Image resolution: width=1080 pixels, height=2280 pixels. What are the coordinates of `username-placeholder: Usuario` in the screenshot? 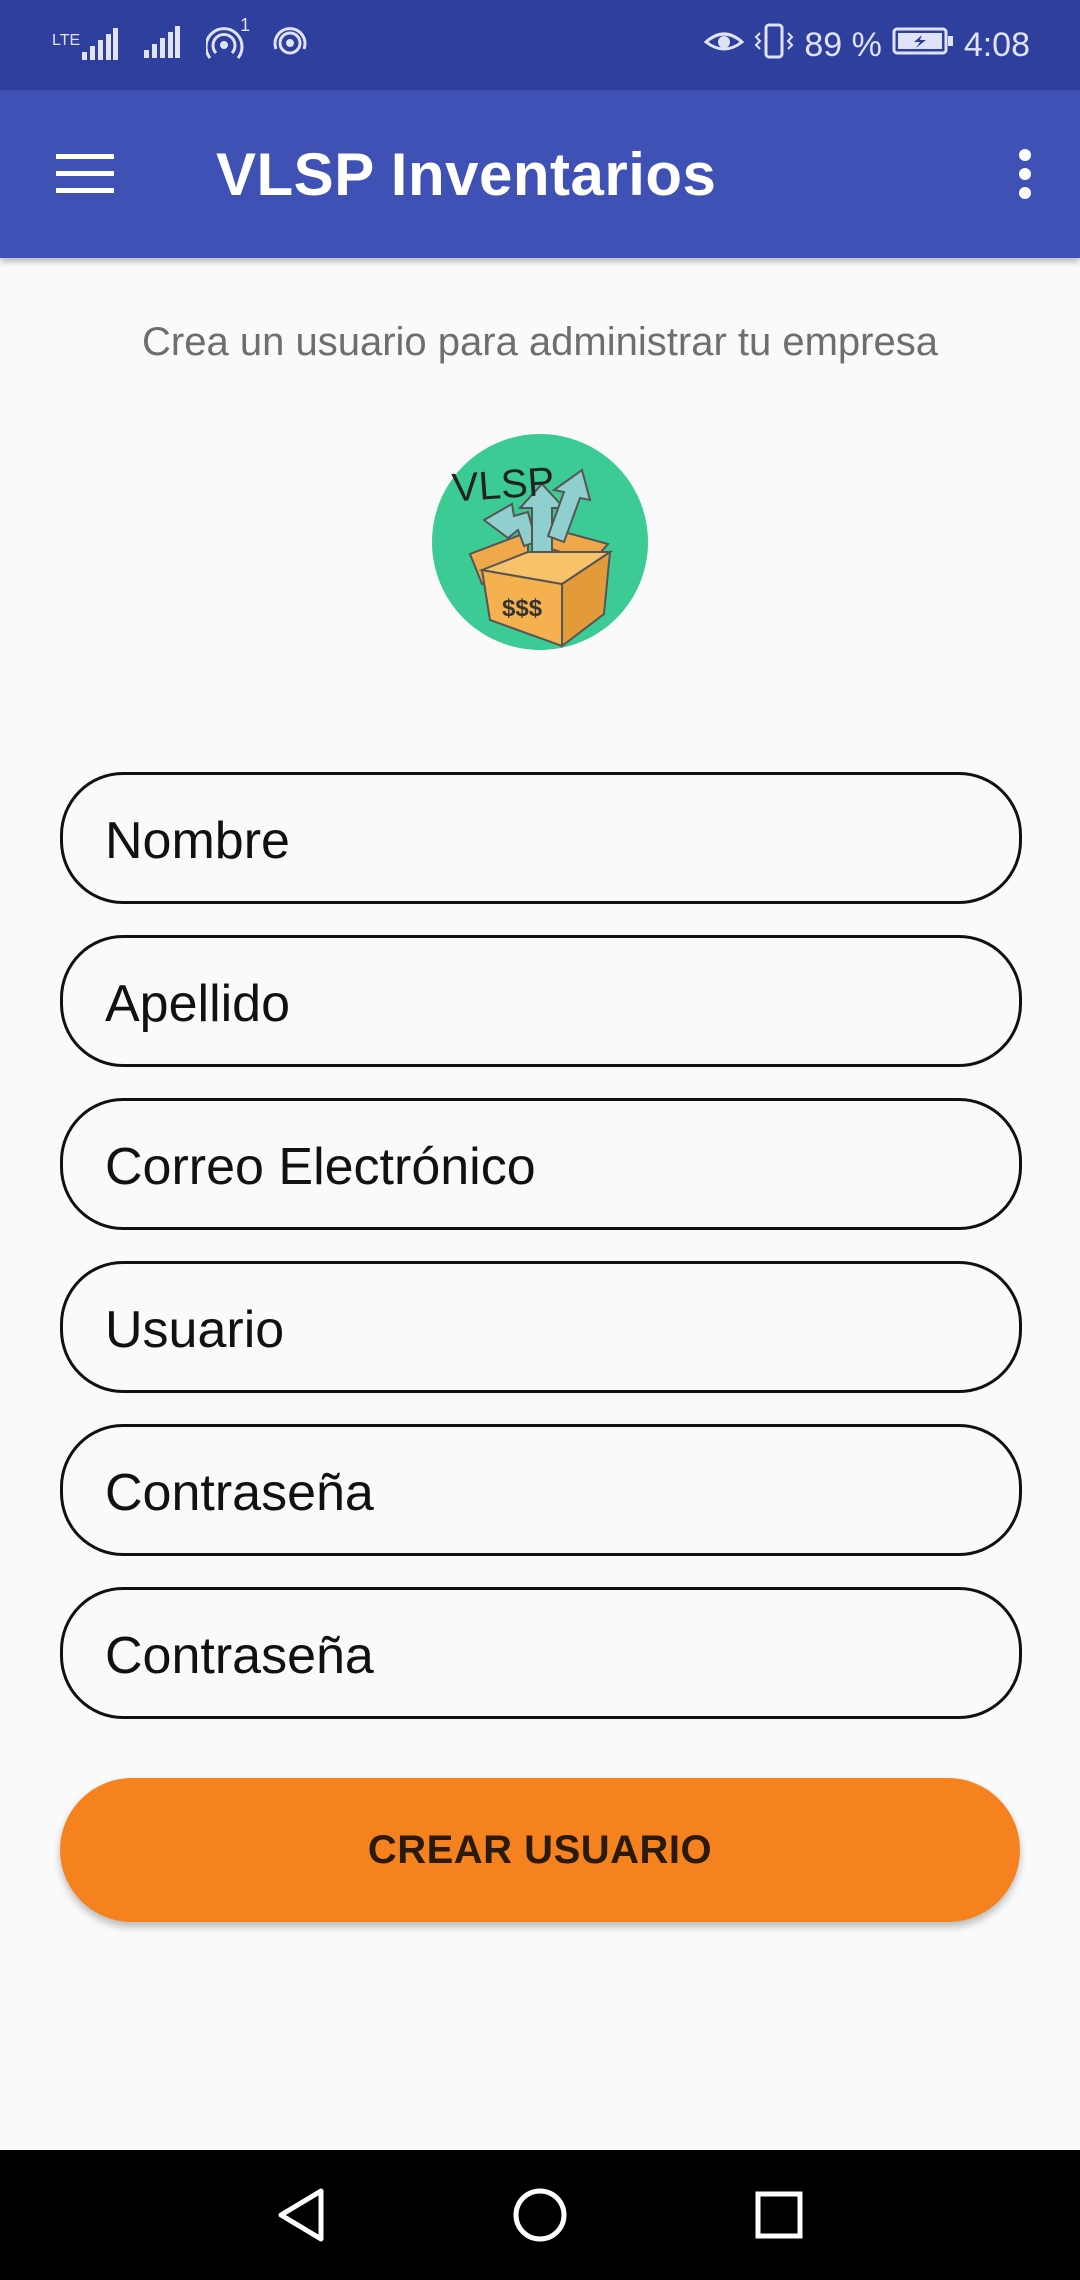 It's located at (195, 1330).